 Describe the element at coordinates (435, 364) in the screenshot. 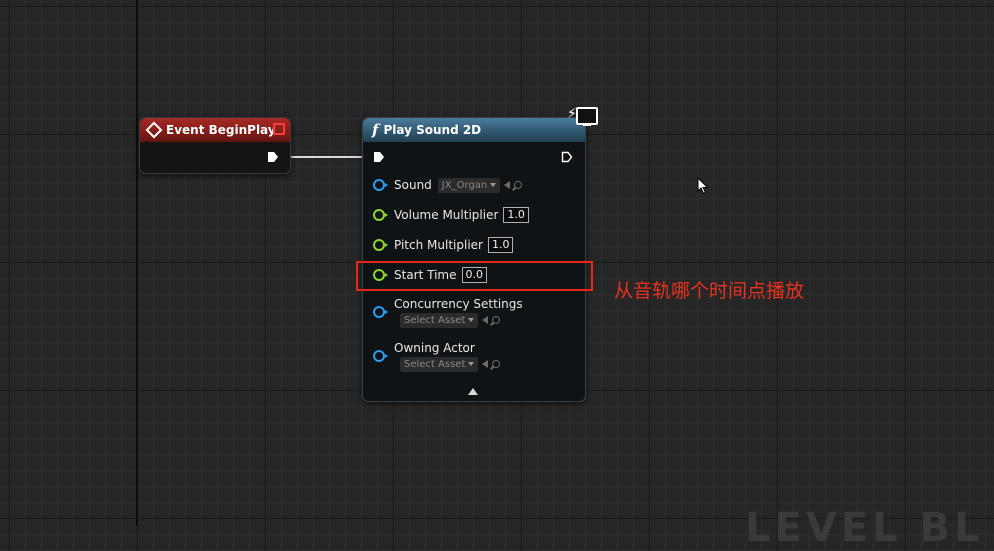

I see `owning-actor-asset-value: Select Asset` at that location.